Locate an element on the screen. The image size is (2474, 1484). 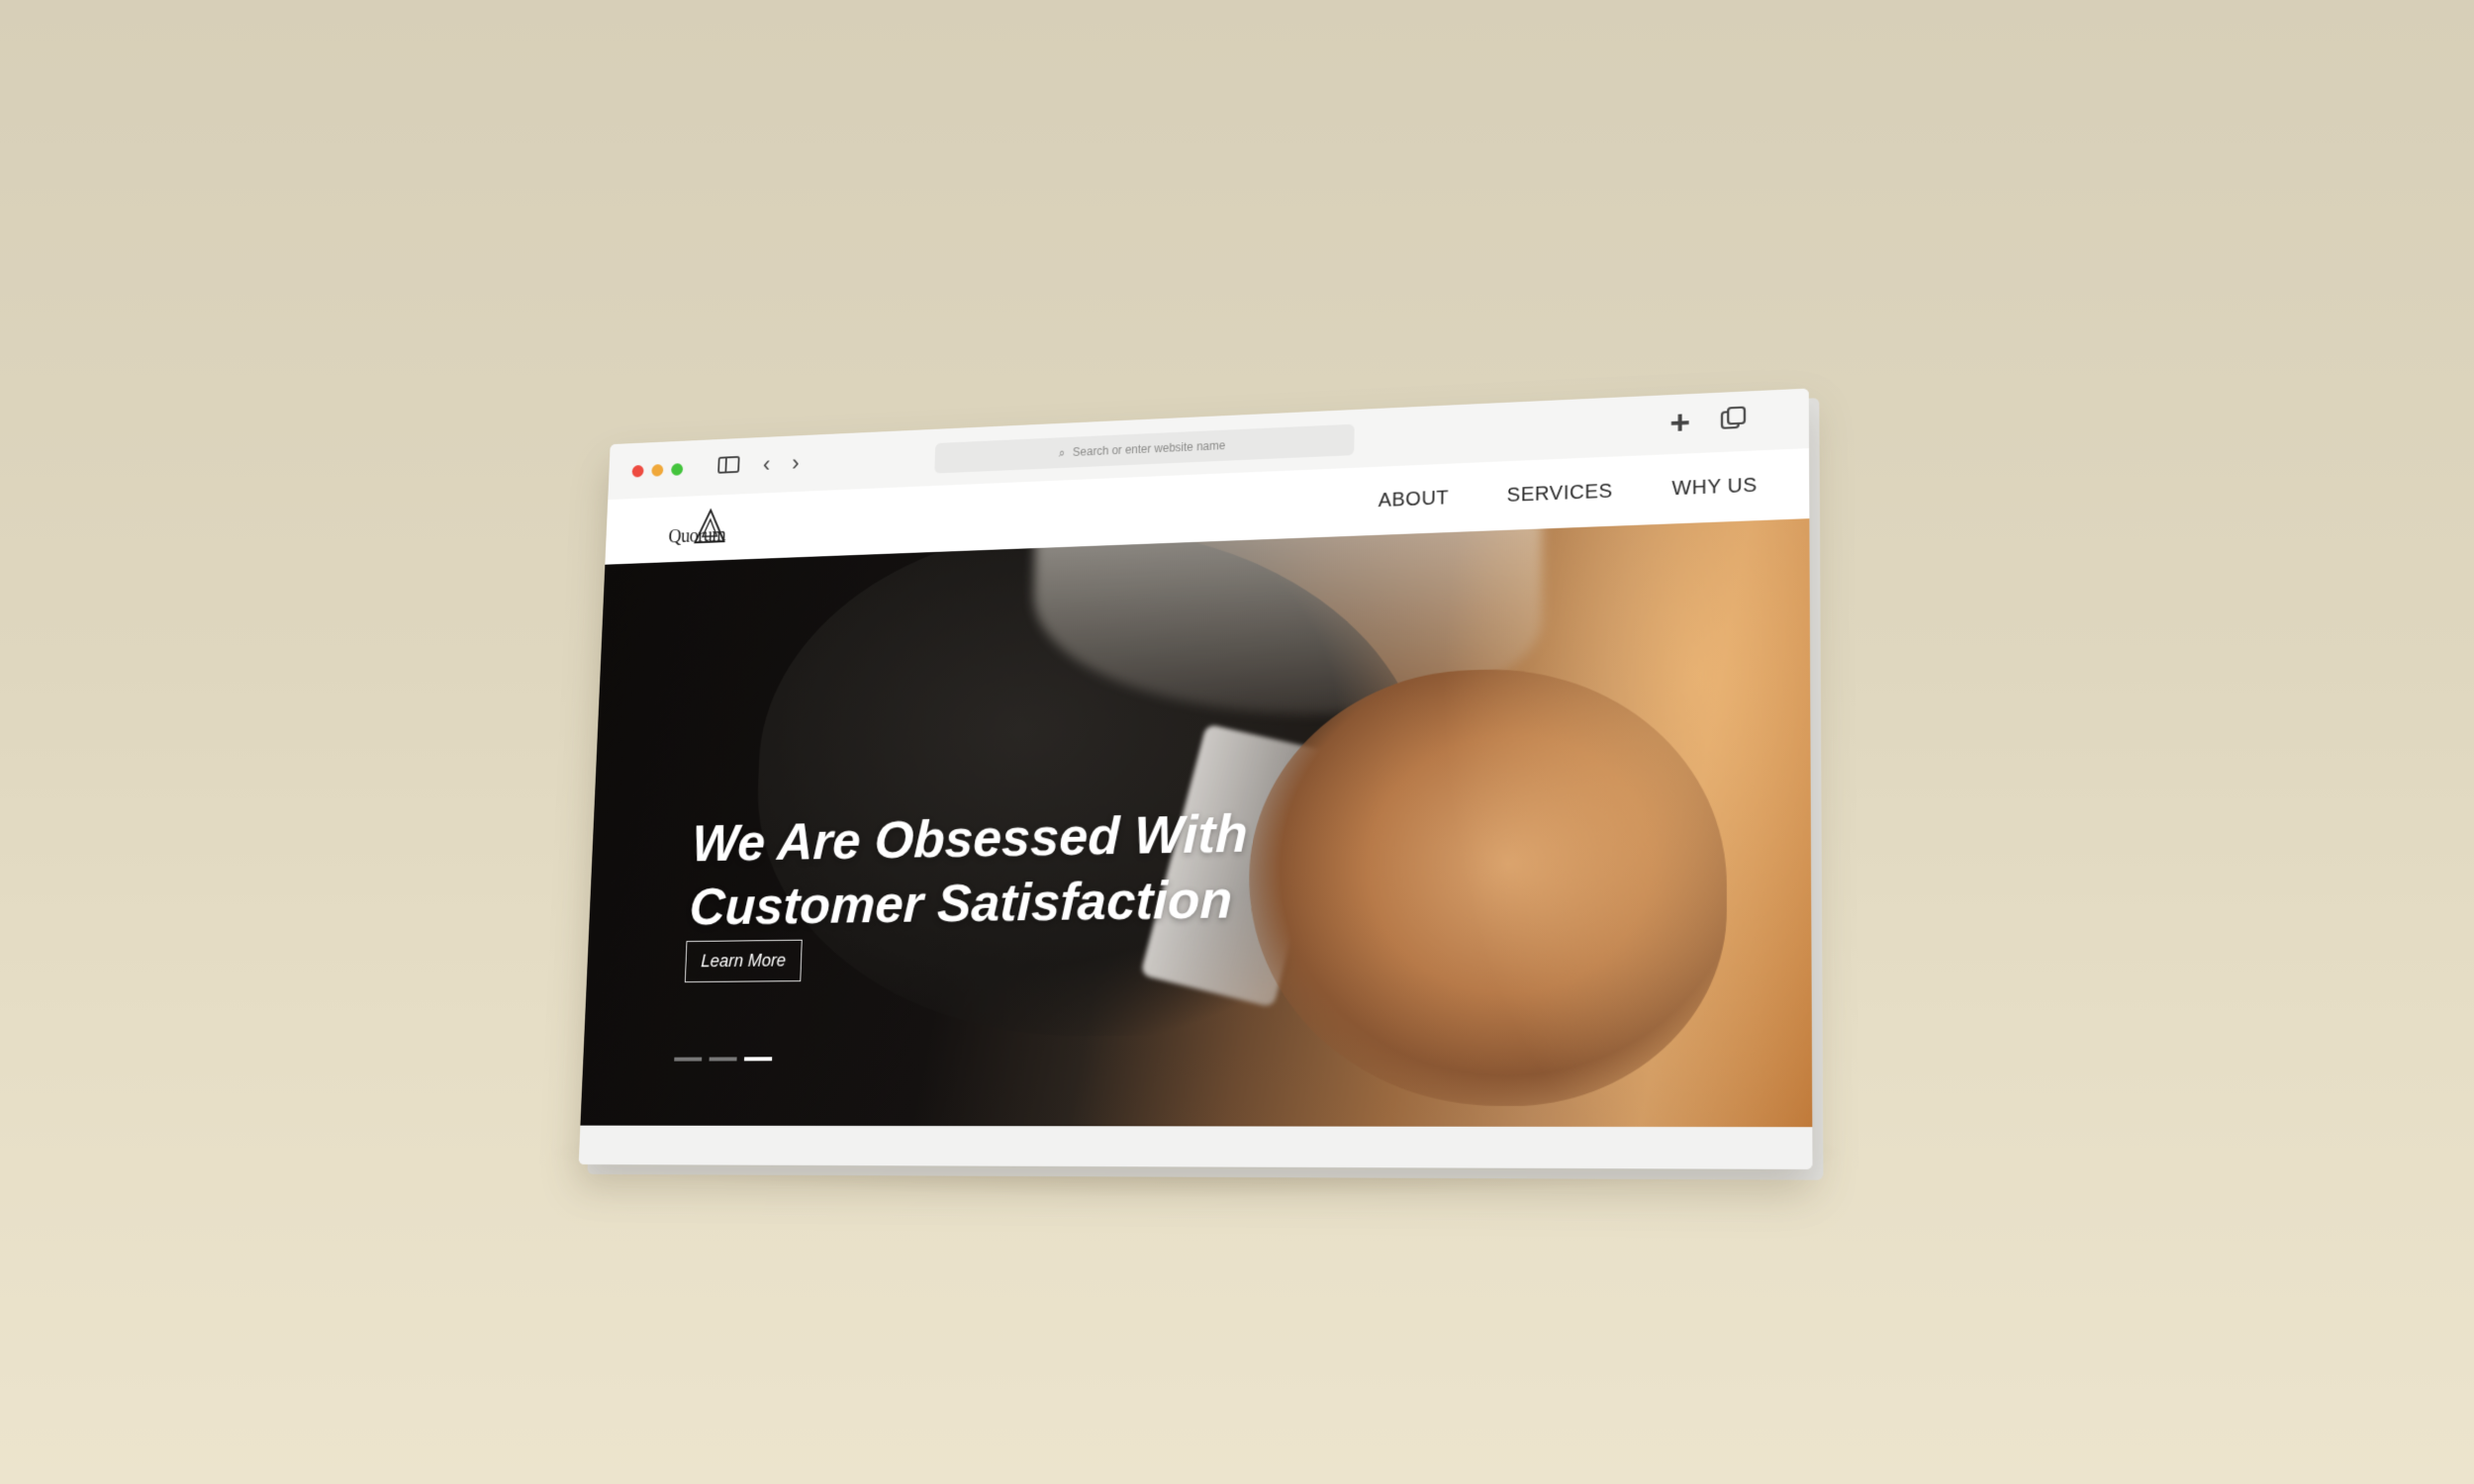
nav-item-why-us: WHY US is located at coordinates (1715, 488).